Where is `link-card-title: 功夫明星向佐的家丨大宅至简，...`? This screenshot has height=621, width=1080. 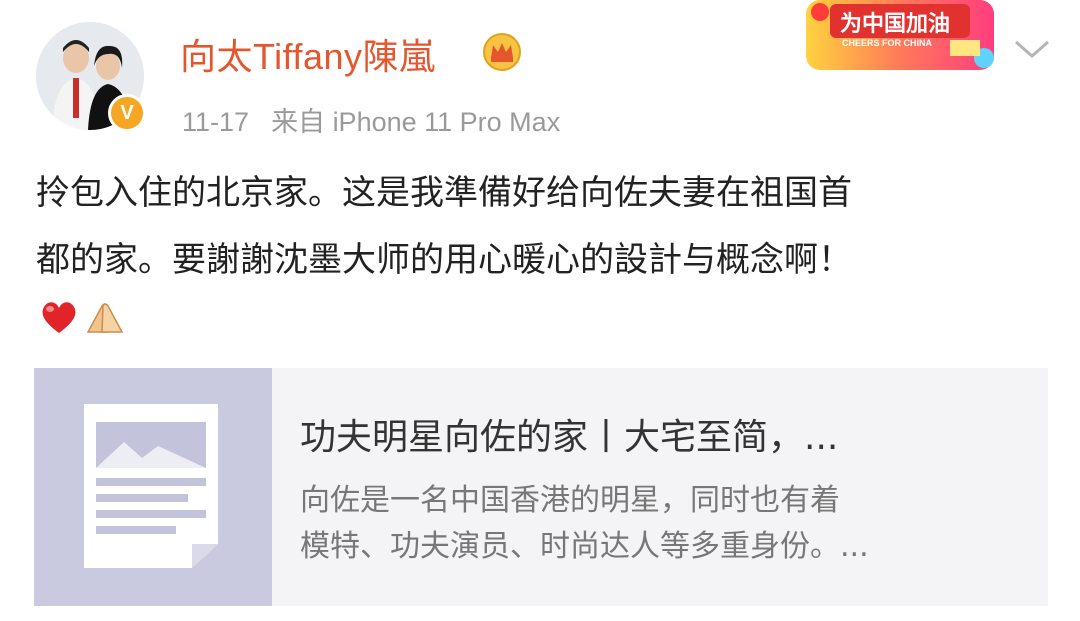
link-card-title: 功夫明星向佐的家丨大宅至简，... is located at coordinates (569, 437).